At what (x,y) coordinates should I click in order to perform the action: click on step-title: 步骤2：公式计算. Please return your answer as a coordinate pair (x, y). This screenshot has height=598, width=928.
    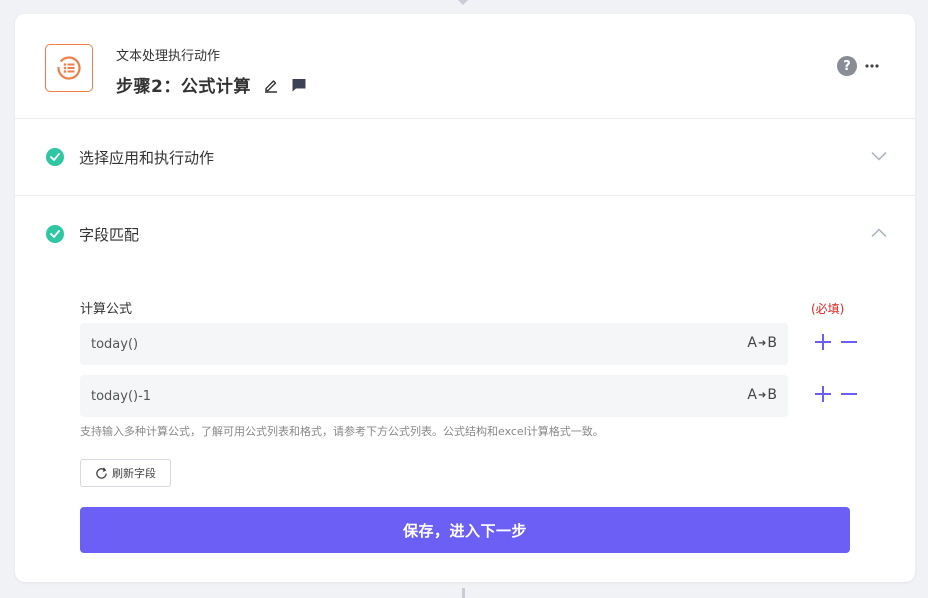
    Looking at the image, I should click on (183, 87).